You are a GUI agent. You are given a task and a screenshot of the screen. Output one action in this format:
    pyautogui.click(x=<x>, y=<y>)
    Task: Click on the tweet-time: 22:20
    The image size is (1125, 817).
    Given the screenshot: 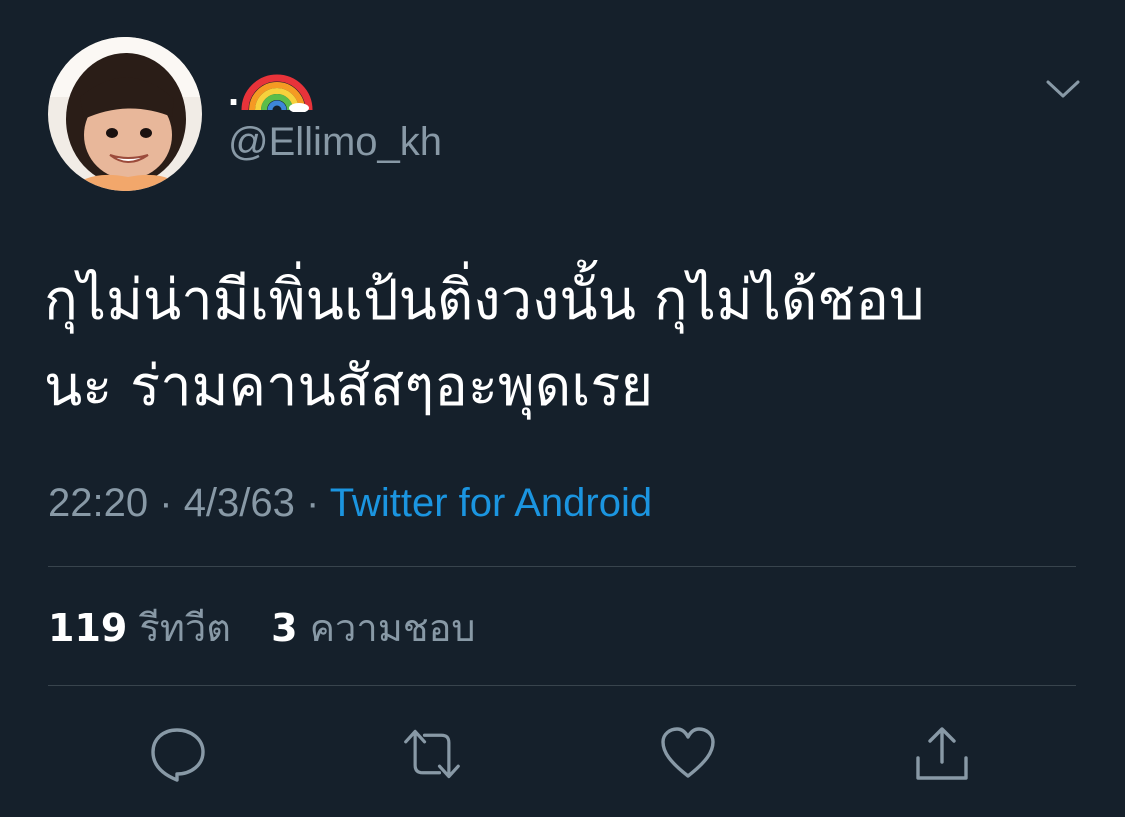 What is the action you would take?
    pyautogui.click(x=98, y=503)
    